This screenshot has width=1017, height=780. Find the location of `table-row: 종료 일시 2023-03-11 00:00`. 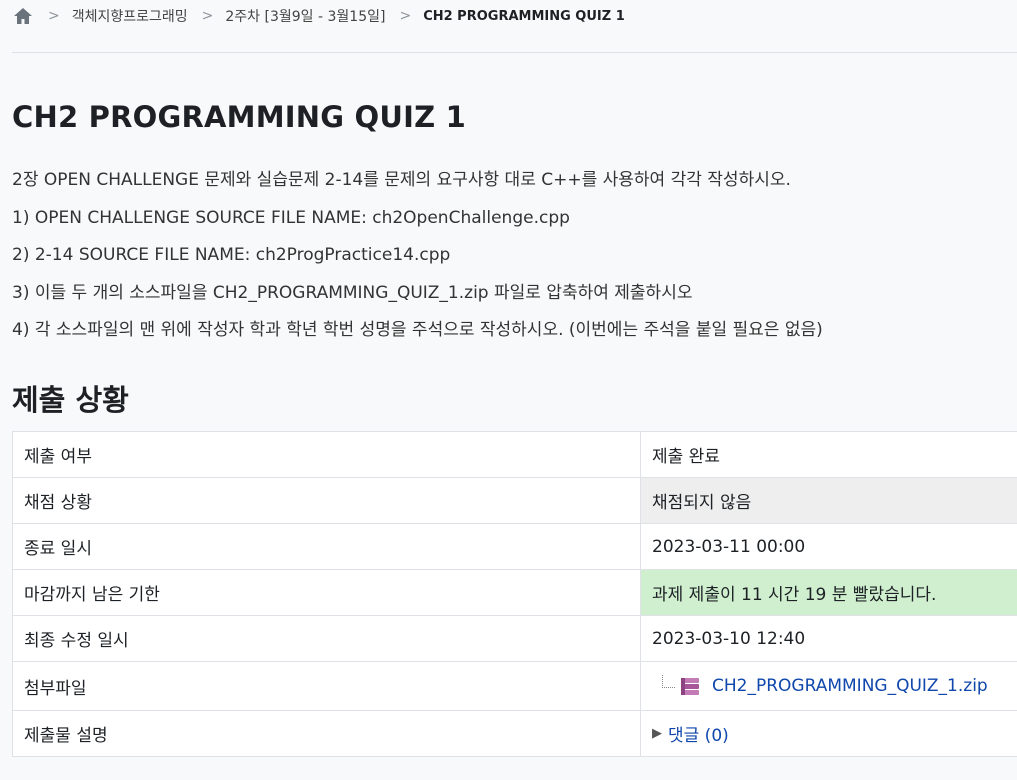

table-row: 종료 일시 2023-03-11 00:00 is located at coordinates (514, 546).